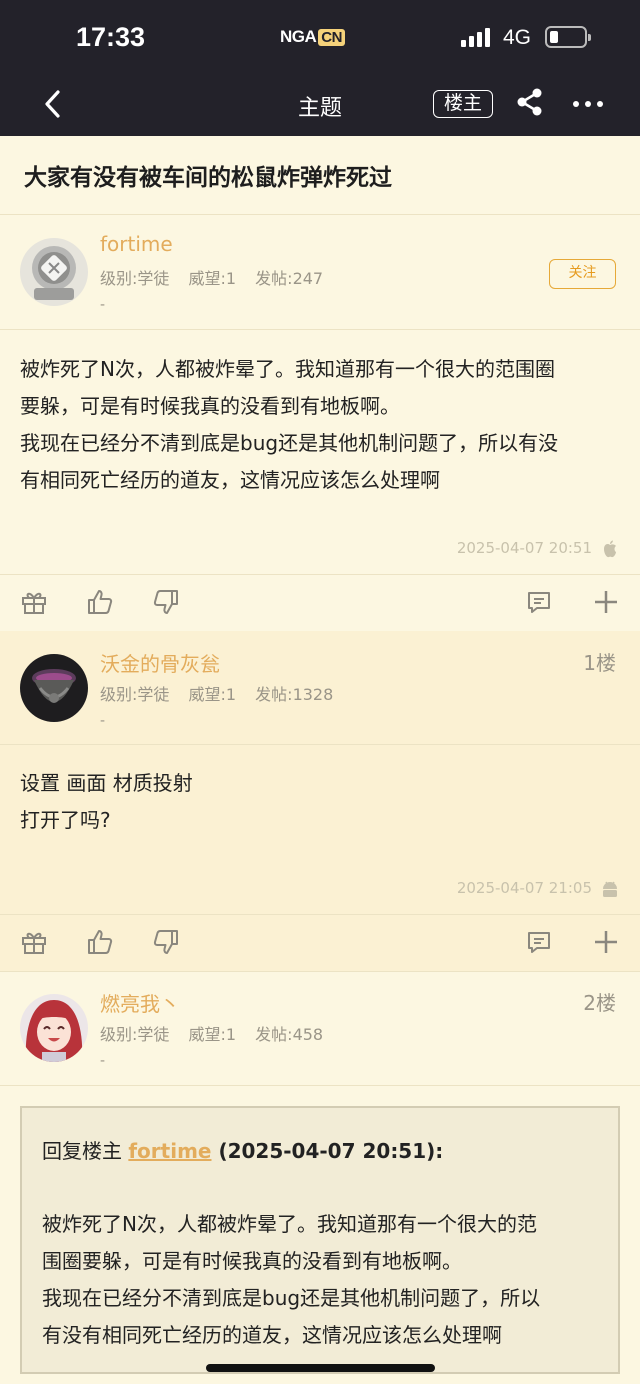  I want to click on nga-logo: NGA CN, so click(312, 37).